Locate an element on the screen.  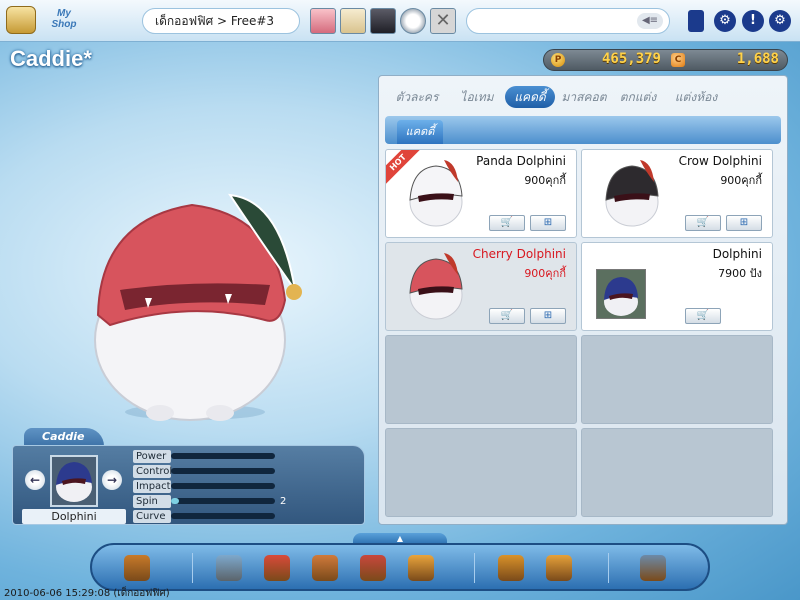
friend-avatar-icon is located at coordinates (353, 21).